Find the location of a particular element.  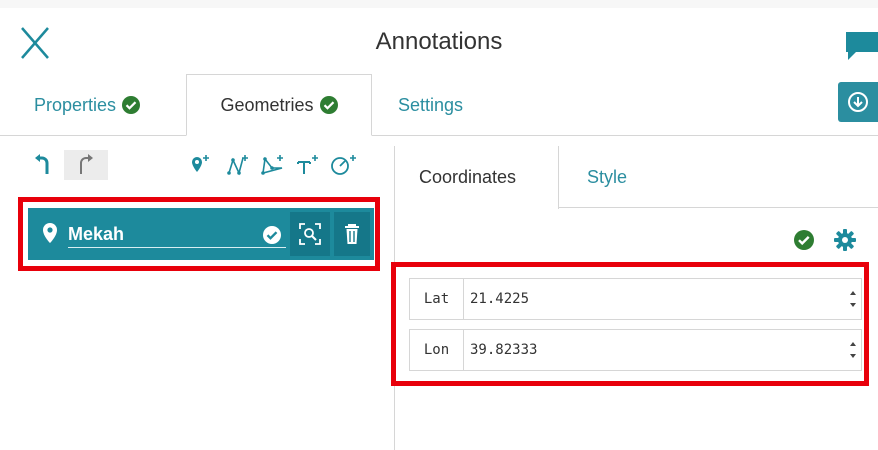

latitude-label: Lat is located at coordinates (437, 299).